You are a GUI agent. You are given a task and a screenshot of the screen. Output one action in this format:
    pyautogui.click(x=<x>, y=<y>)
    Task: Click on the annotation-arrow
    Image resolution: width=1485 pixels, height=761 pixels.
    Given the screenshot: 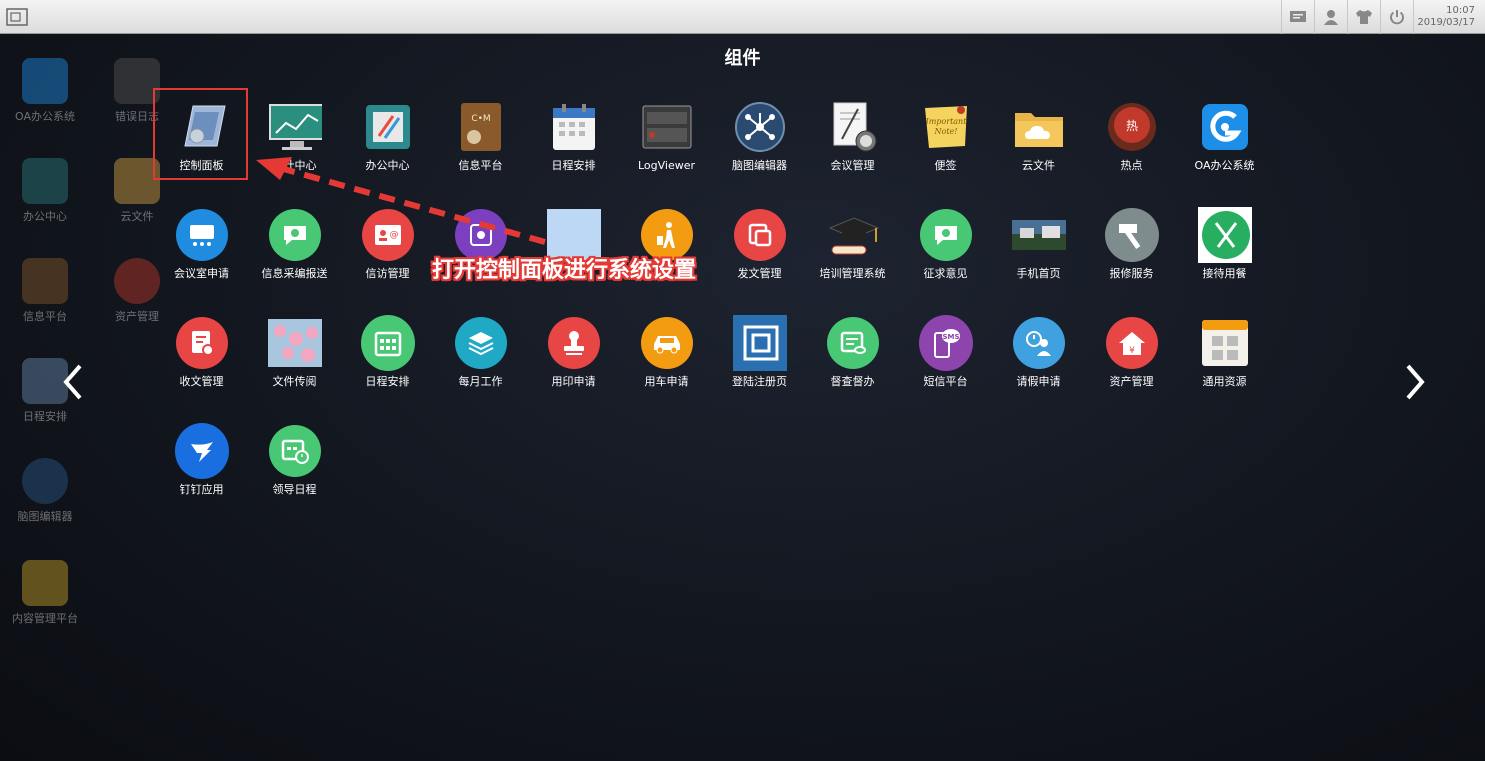 What is the action you would take?
    pyautogui.click(x=401, y=201)
    